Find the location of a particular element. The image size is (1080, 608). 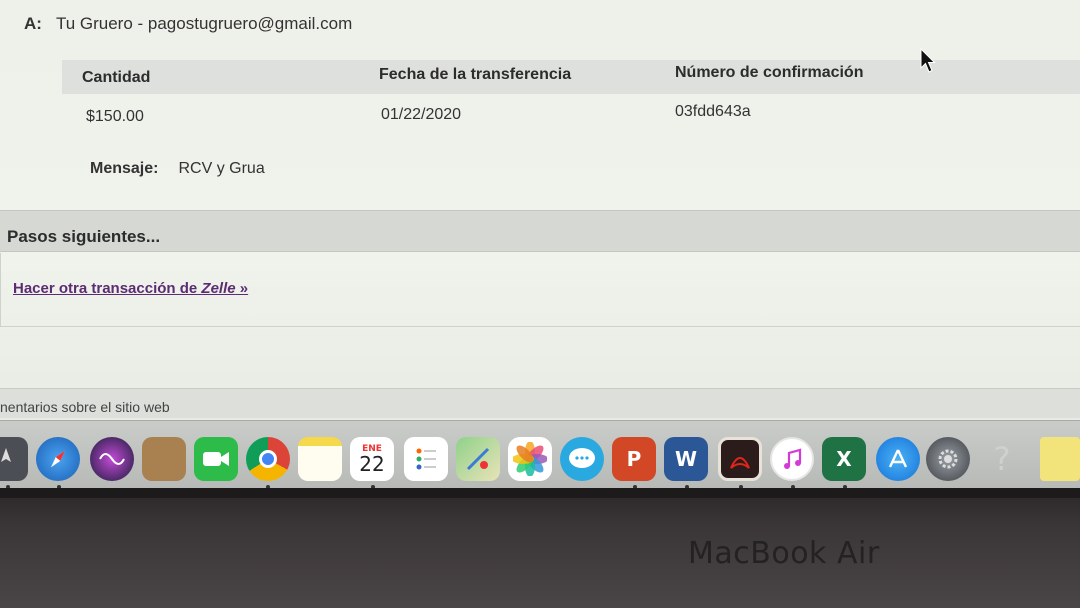

message-label: Mensaje: is located at coordinates (124, 168).